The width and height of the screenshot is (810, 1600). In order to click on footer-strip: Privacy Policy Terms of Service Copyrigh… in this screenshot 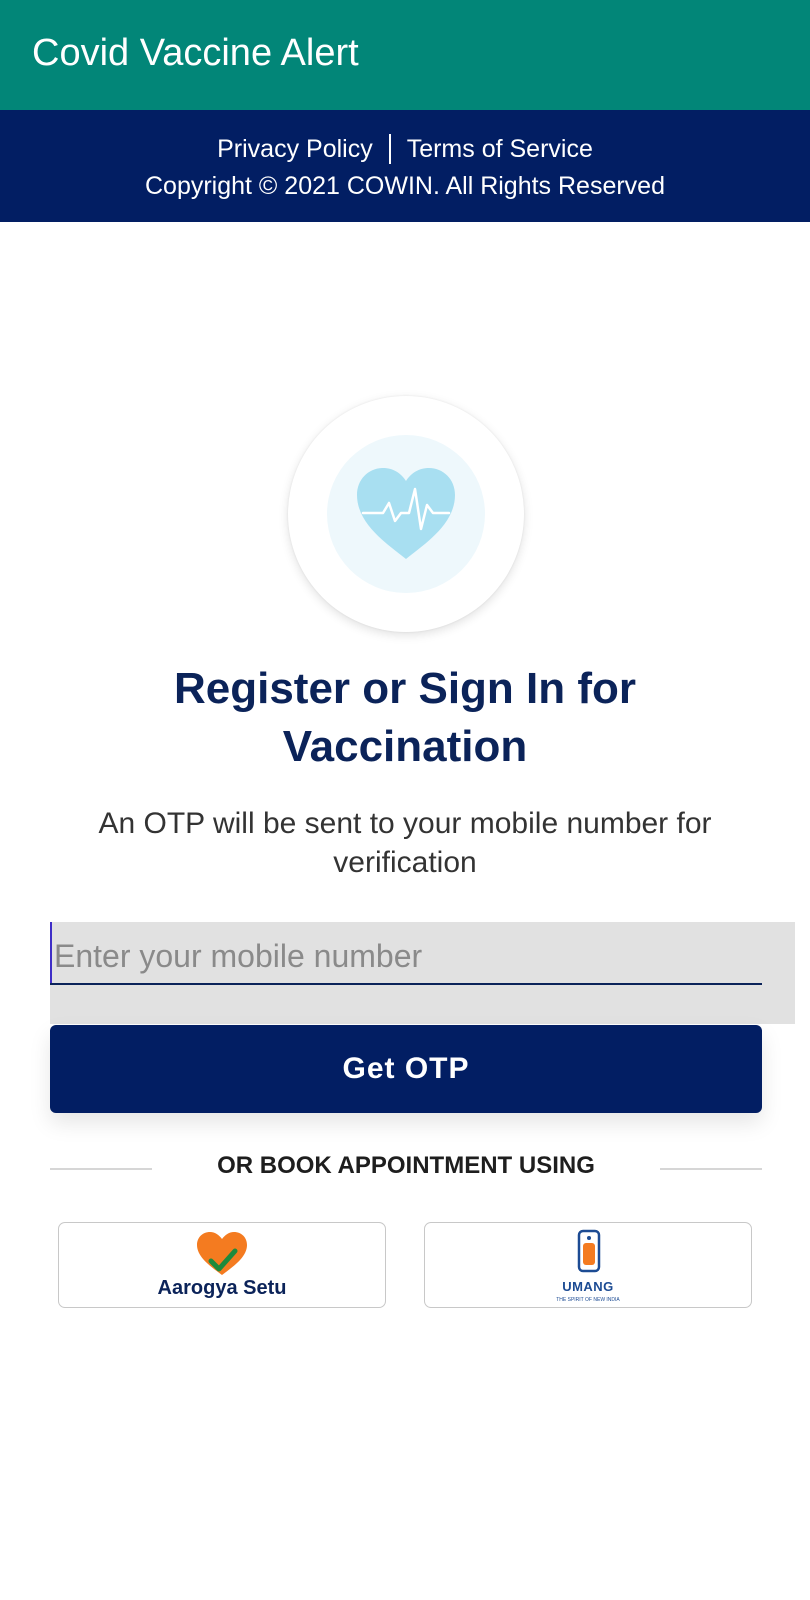, I will do `click(405, 166)`.